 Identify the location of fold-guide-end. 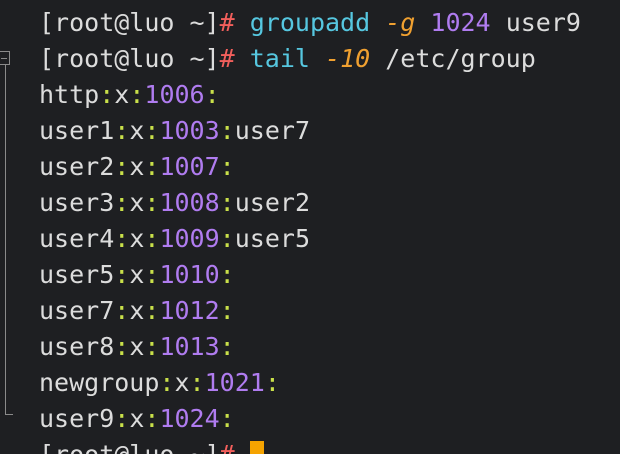
(9, 414).